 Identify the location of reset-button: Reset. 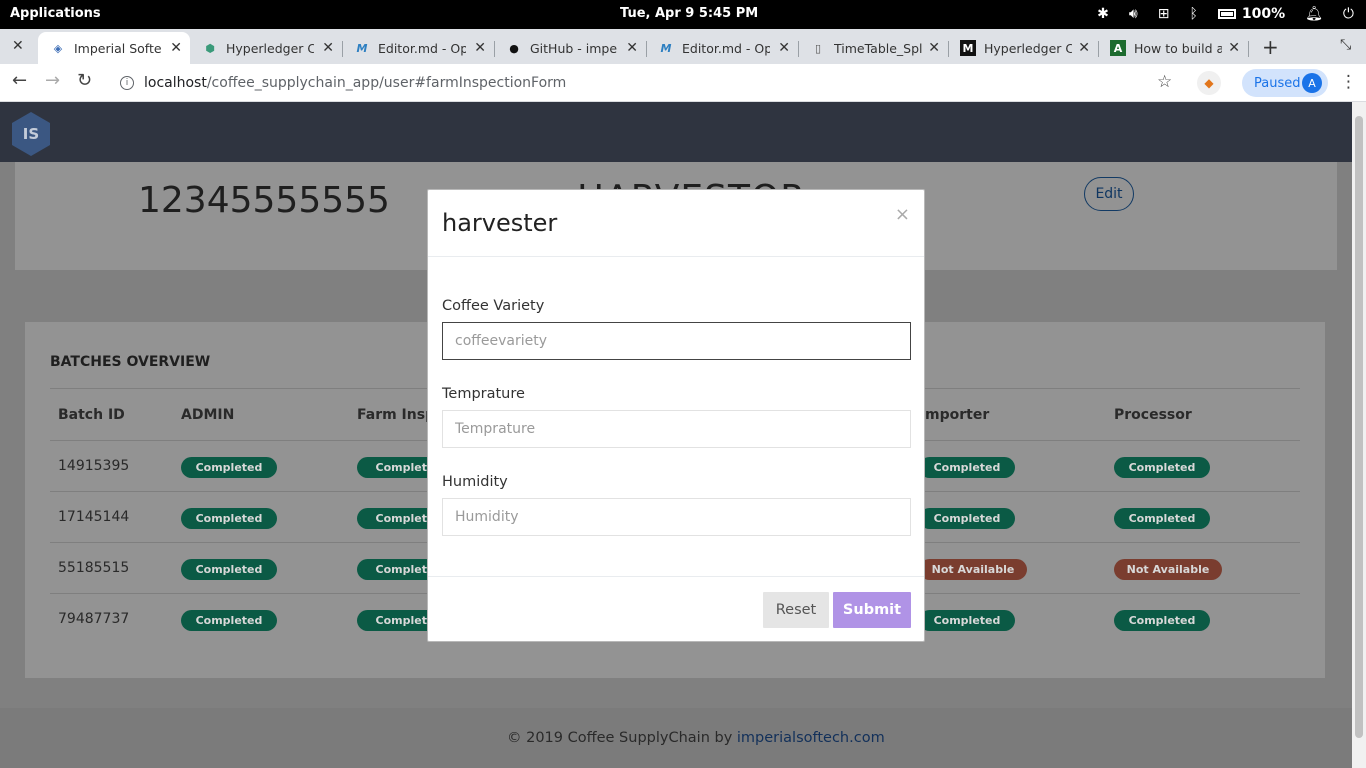
(796, 610).